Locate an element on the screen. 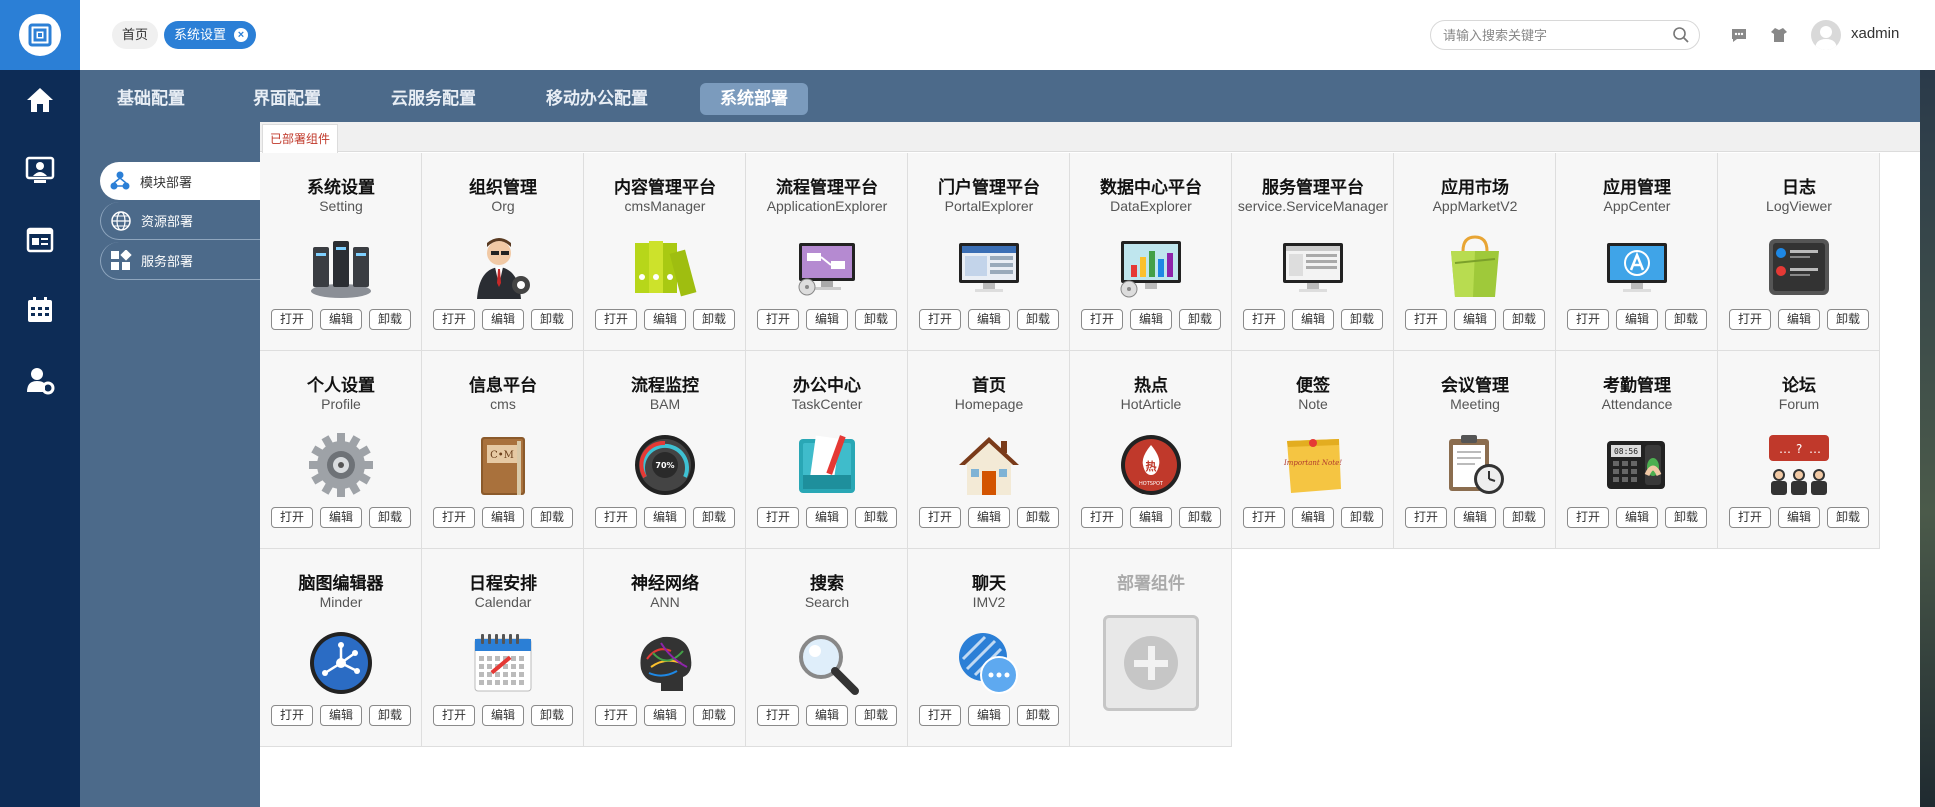 The width and height of the screenshot is (1935, 807). module-card: 系统设置 Setting 打开 编辑 卸载 is located at coordinates (341, 252).